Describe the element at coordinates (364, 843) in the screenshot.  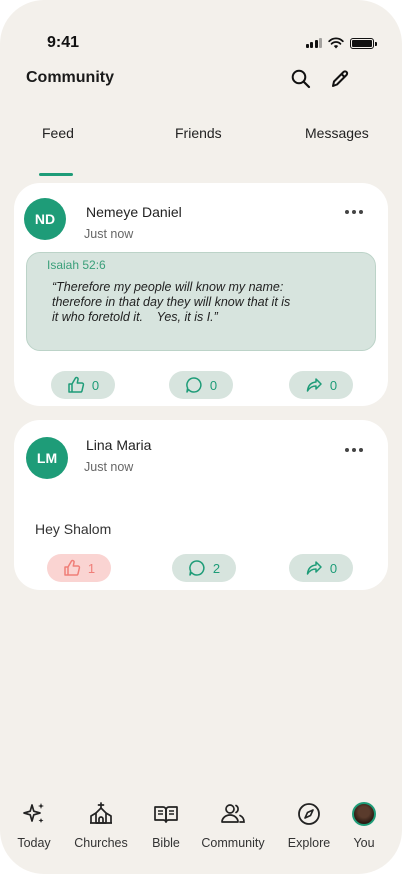
I see `nav-label-you: You` at that location.